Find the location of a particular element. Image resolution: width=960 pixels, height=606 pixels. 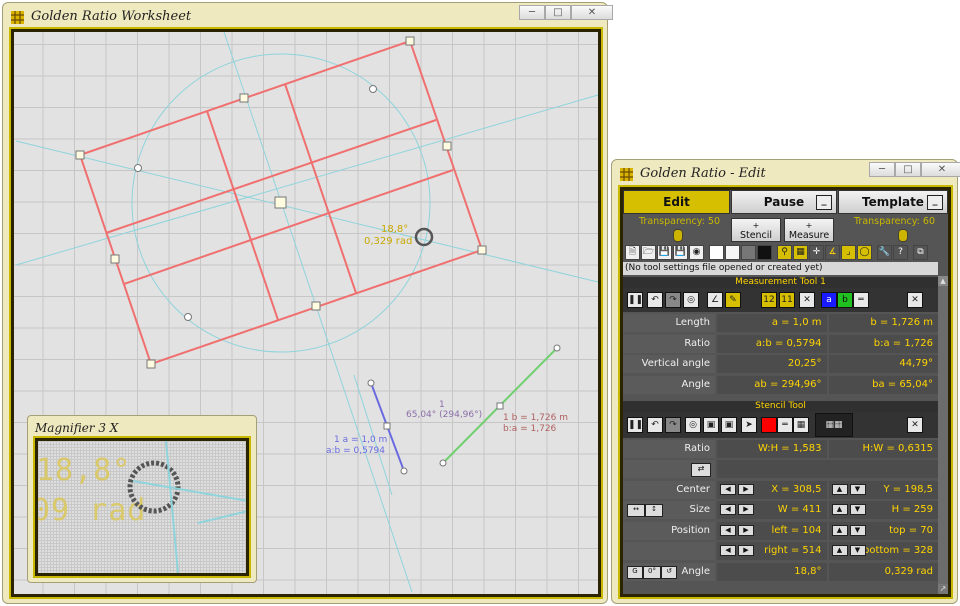

segment-a-button: a is located at coordinates (829, 300).